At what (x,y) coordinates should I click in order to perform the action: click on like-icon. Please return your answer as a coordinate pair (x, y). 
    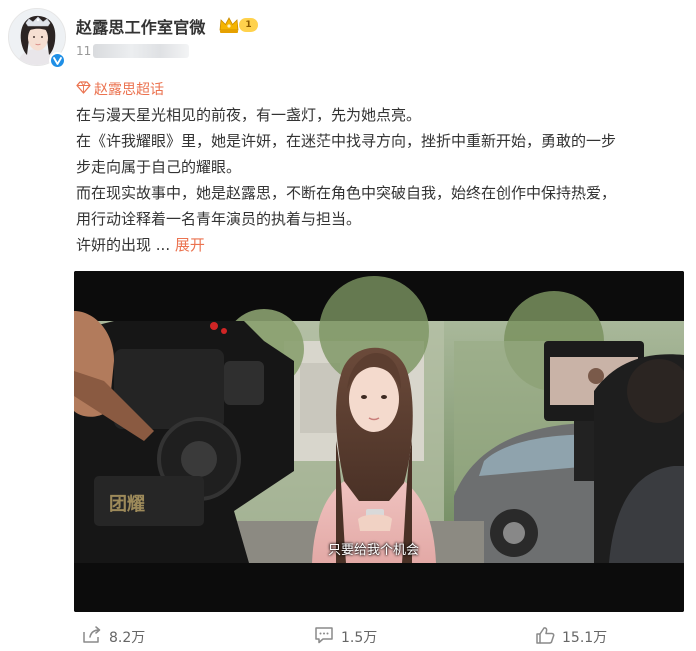
    Looking at the image, I should click on (545, 635).